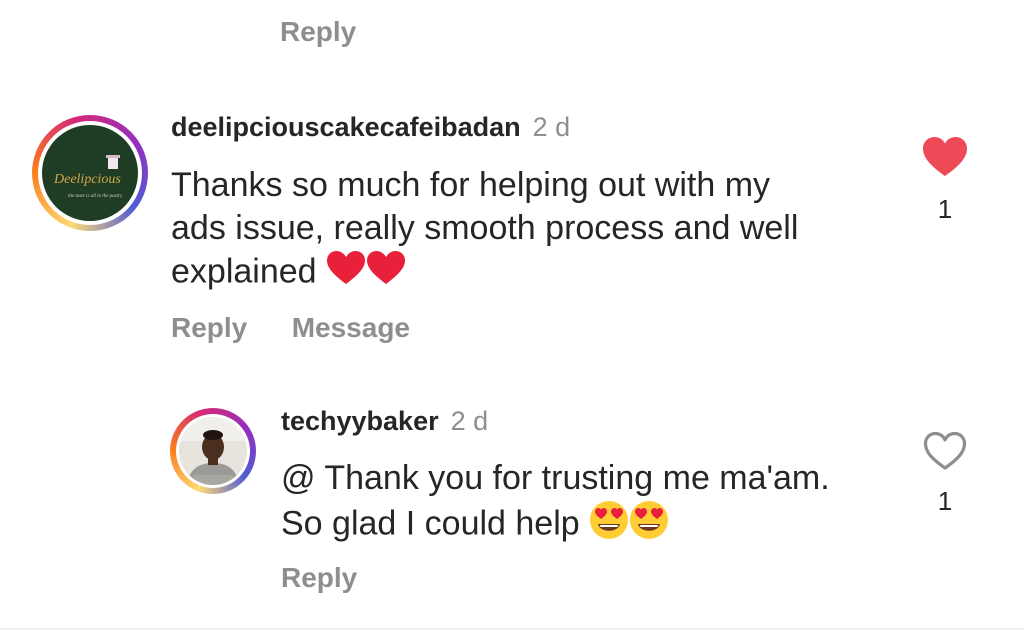 Image resolution: width=1024 pixels, height=635 pixels. I want to click on comment-line-3: explained, so click(244, 271).